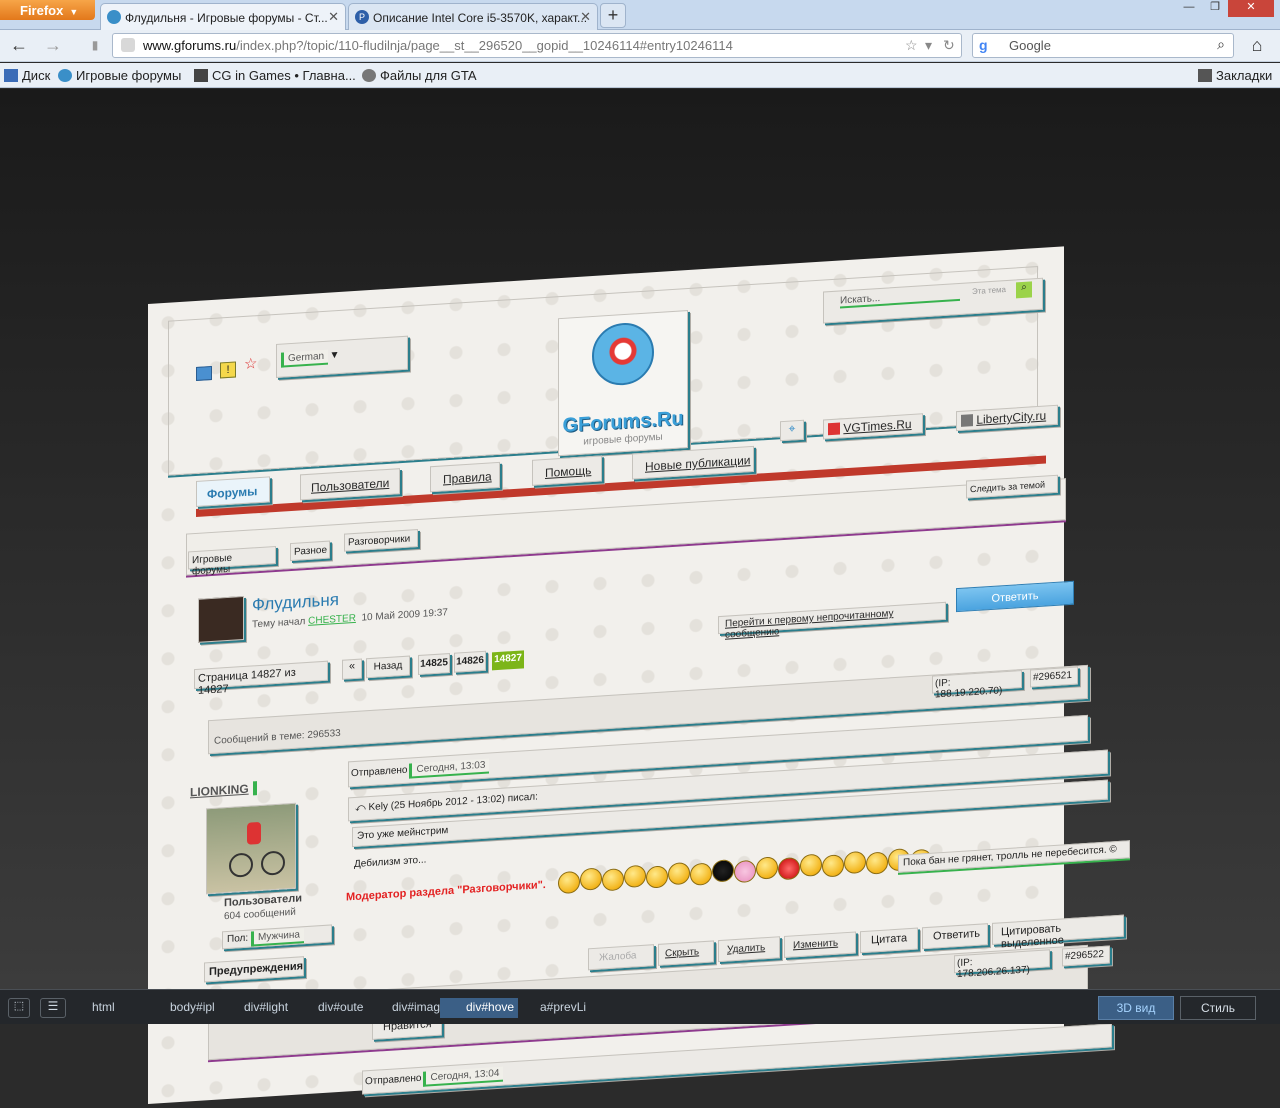  I want to click on back-button: ←, so click(19, 46).